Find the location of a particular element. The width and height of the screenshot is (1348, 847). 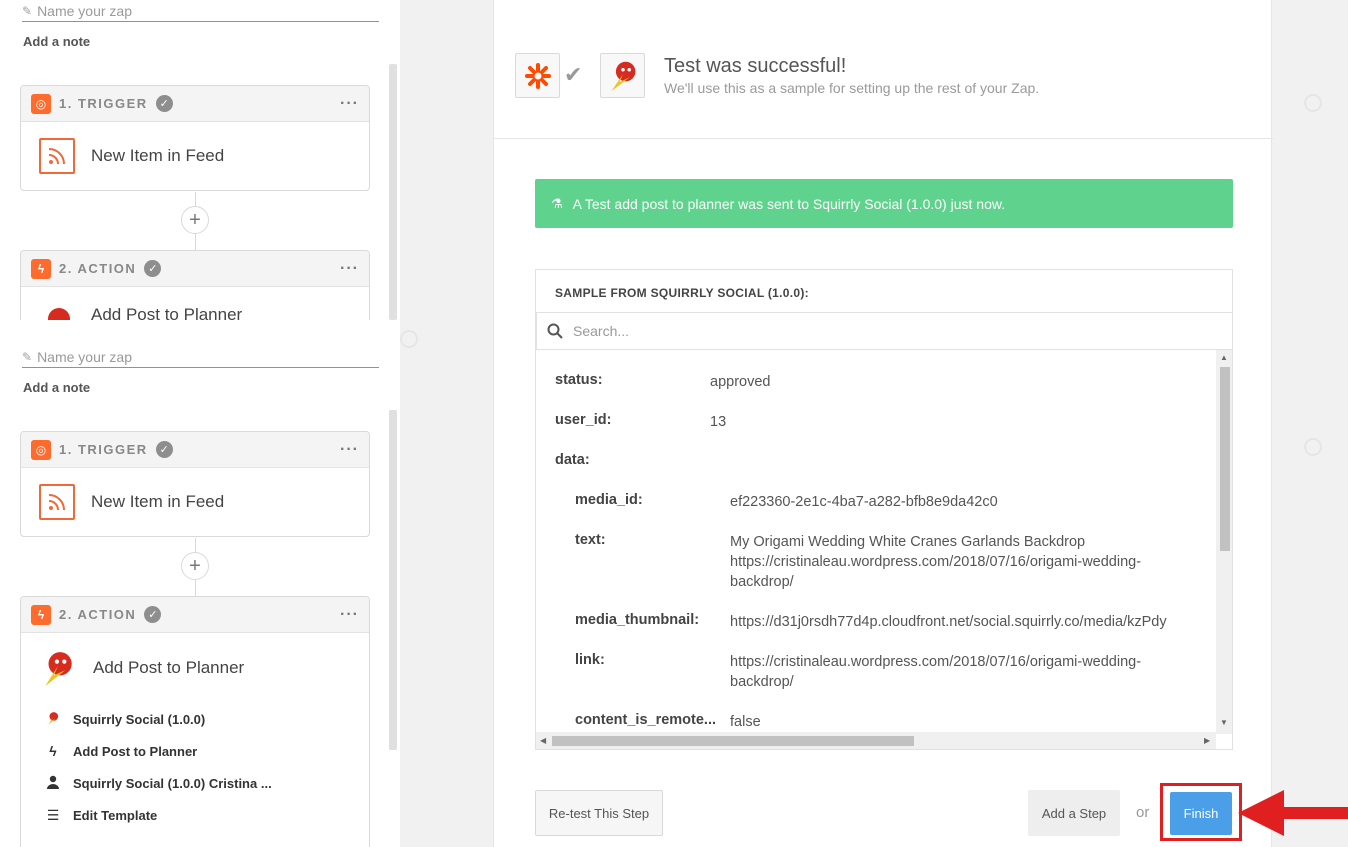

action-detail-label: Add Post to Planner is located at coordinates (135, 751).